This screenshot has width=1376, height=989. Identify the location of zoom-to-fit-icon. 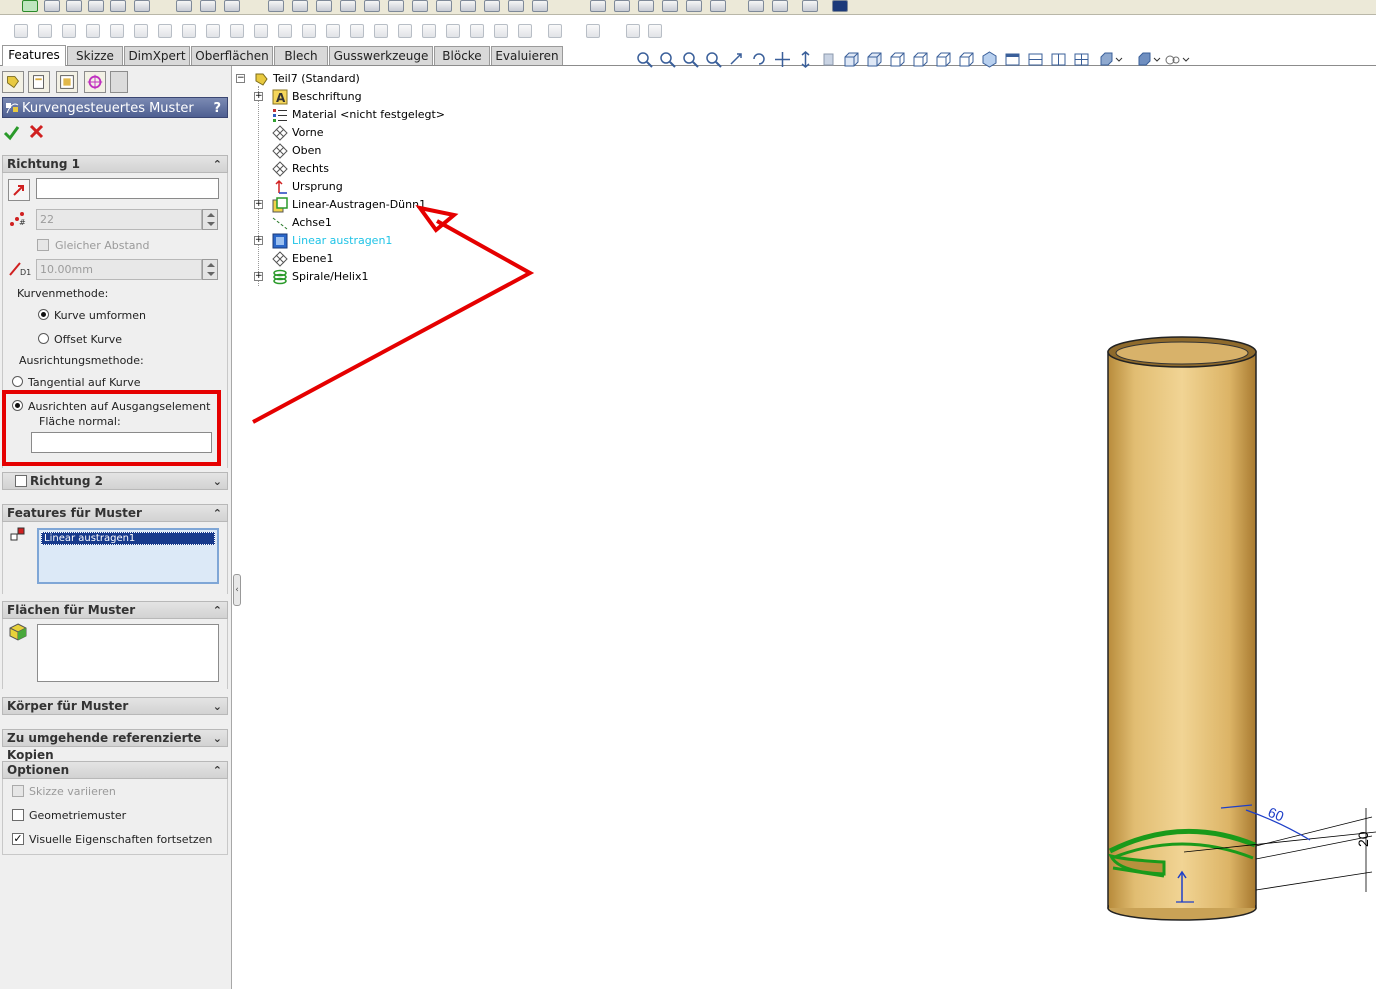
(644, 59).